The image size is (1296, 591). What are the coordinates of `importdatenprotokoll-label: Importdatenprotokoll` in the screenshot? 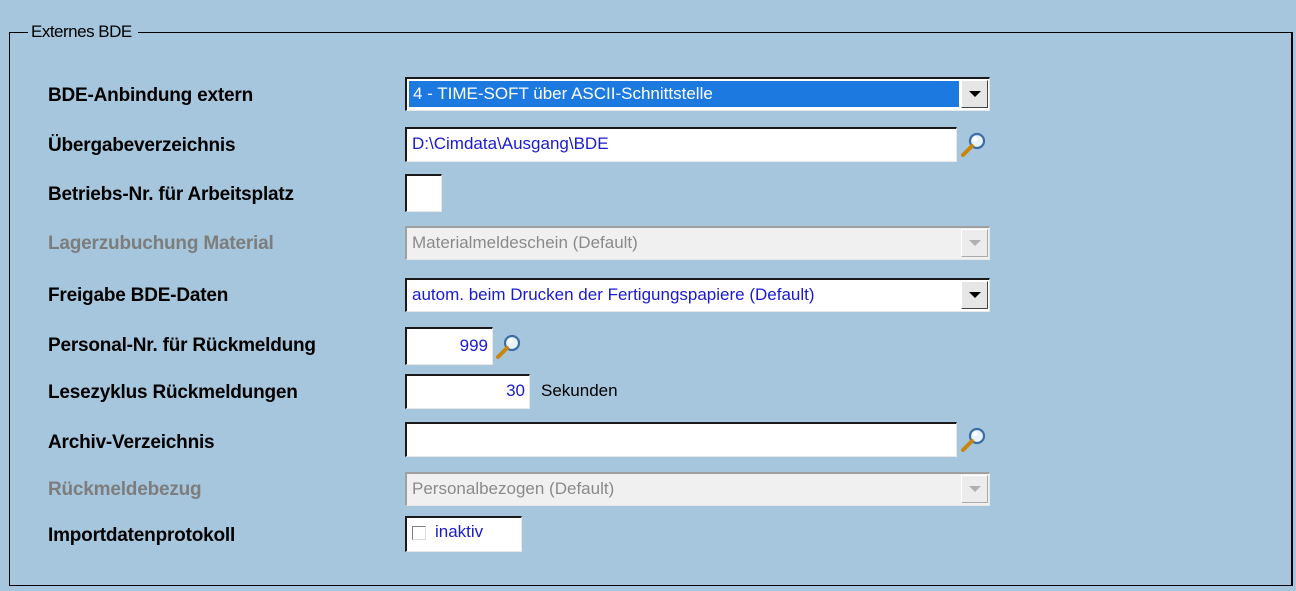 It's located at (142, 535).